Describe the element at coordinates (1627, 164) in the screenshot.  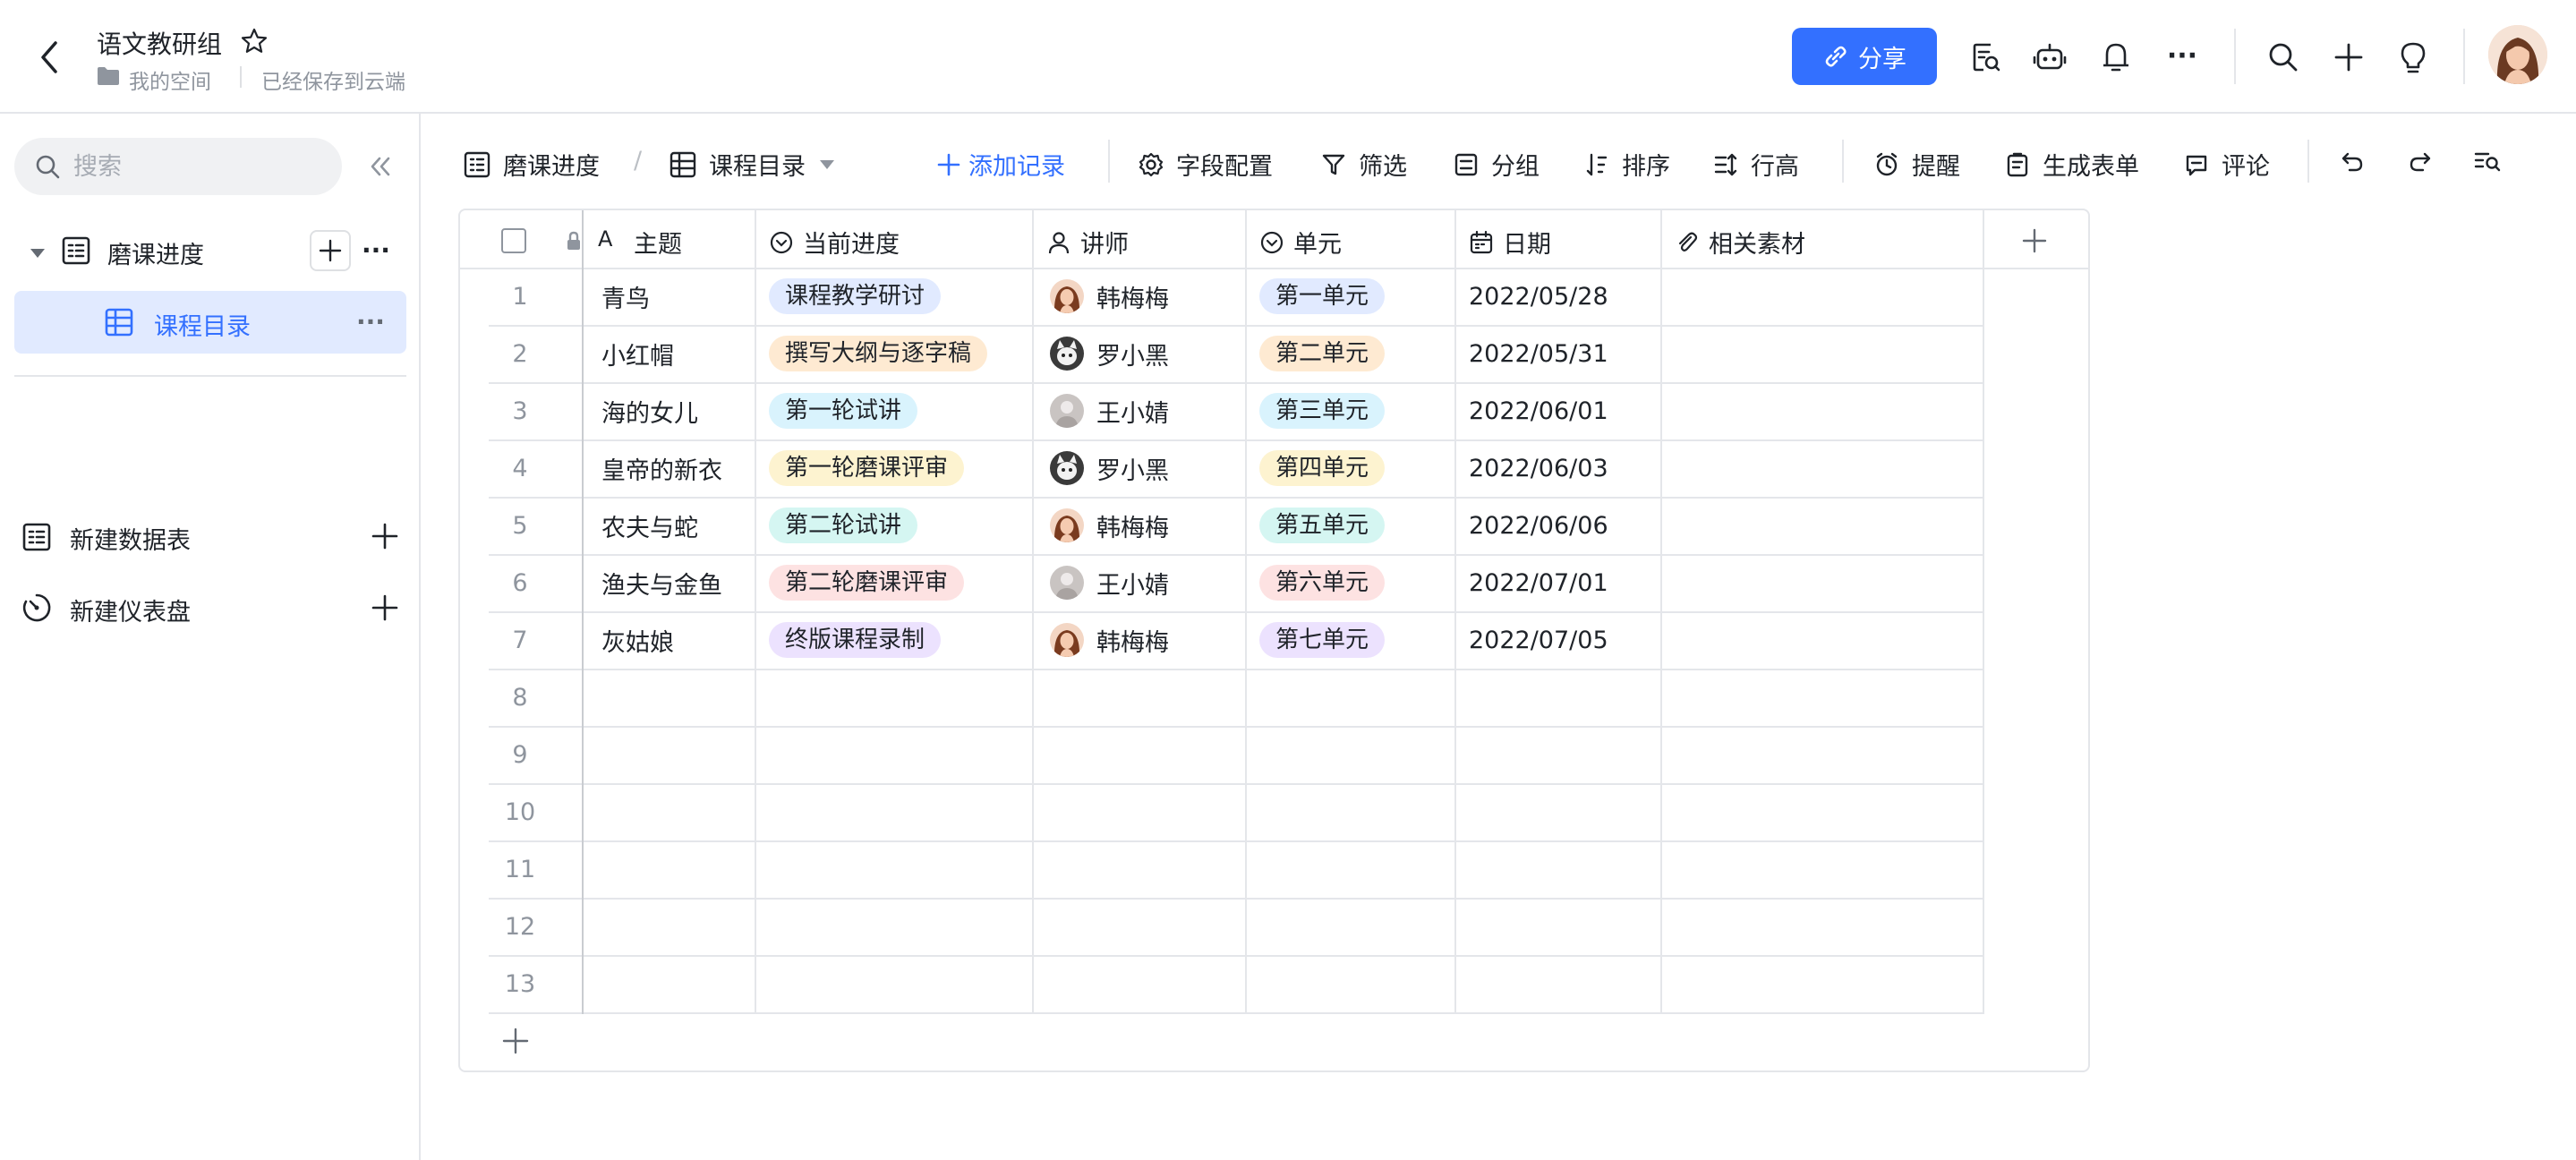
I see `sort-button: 排序` at that location.